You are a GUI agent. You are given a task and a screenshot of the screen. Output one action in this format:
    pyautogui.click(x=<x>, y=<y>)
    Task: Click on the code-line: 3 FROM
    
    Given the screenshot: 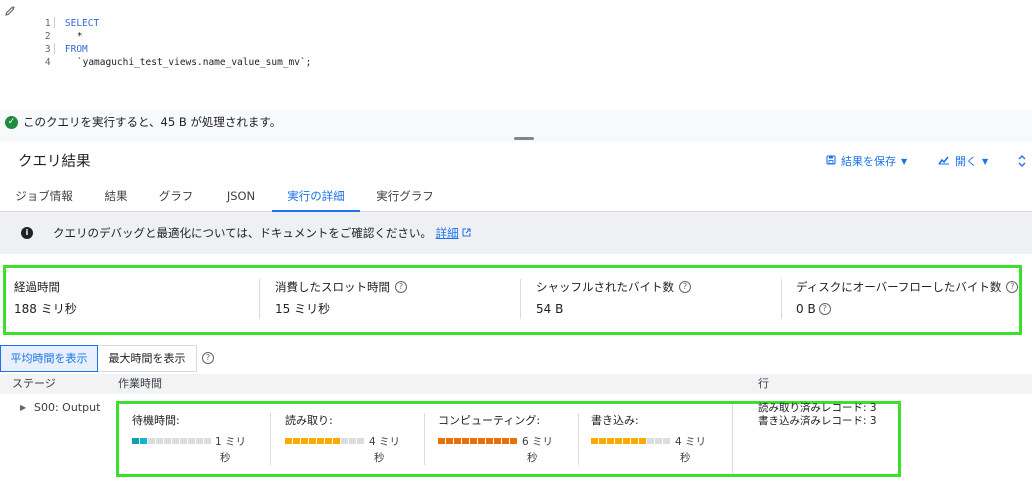 What is the action you would take?
    pyautogui.click(x=55, y=42)
    